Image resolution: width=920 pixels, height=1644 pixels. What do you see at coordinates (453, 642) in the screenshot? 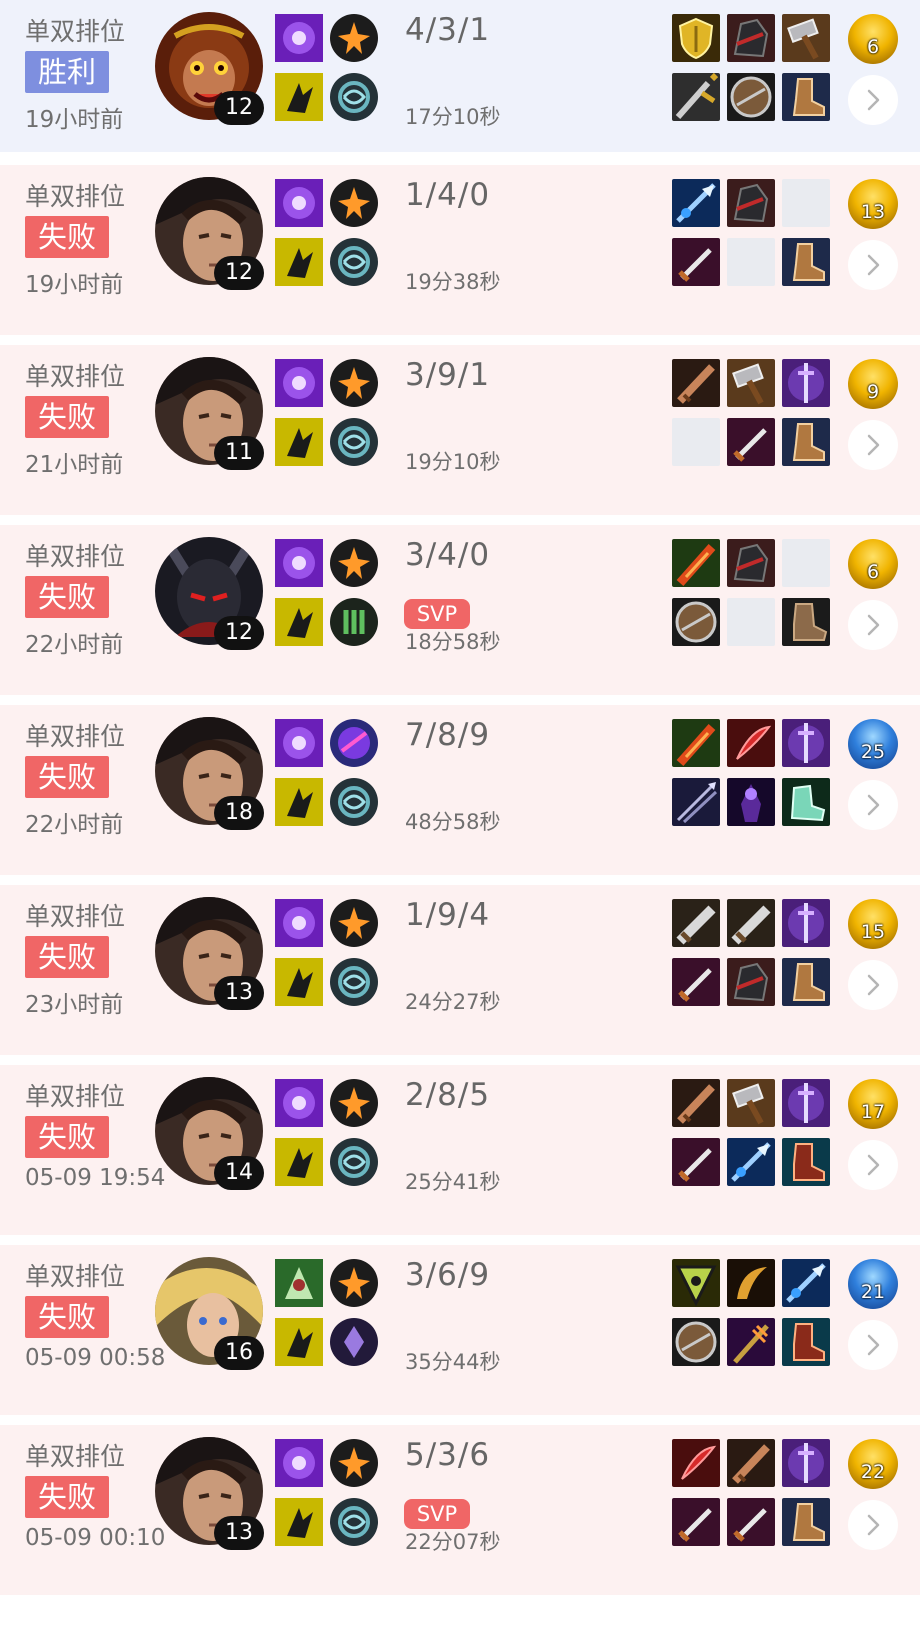
I see `match-duration: 18分58秒` at bounding box center [453, 642].